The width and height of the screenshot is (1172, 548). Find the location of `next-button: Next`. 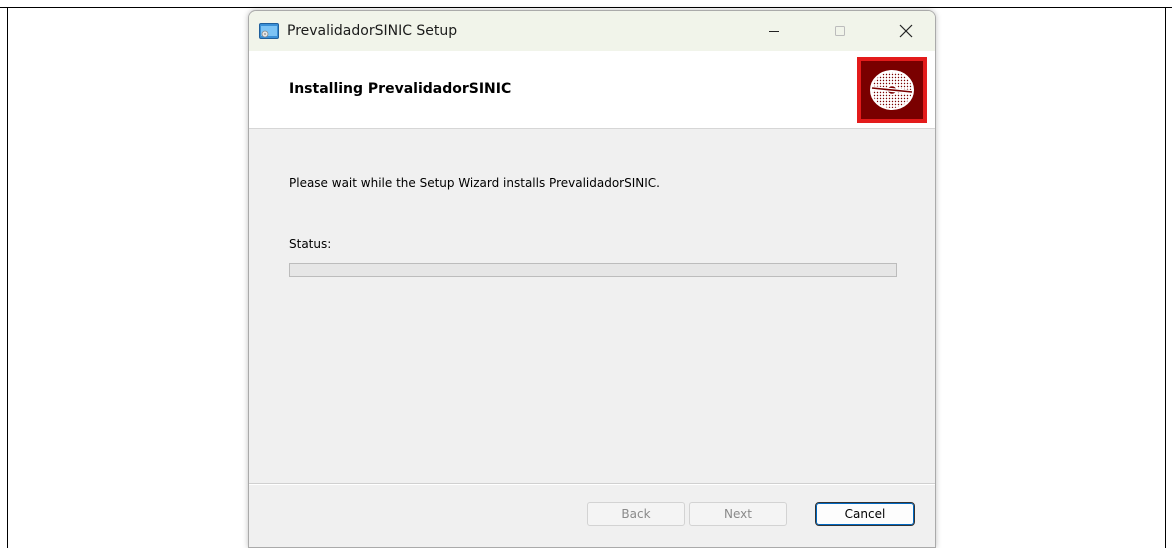

next-button: Next is located at coordinates (738, 514).